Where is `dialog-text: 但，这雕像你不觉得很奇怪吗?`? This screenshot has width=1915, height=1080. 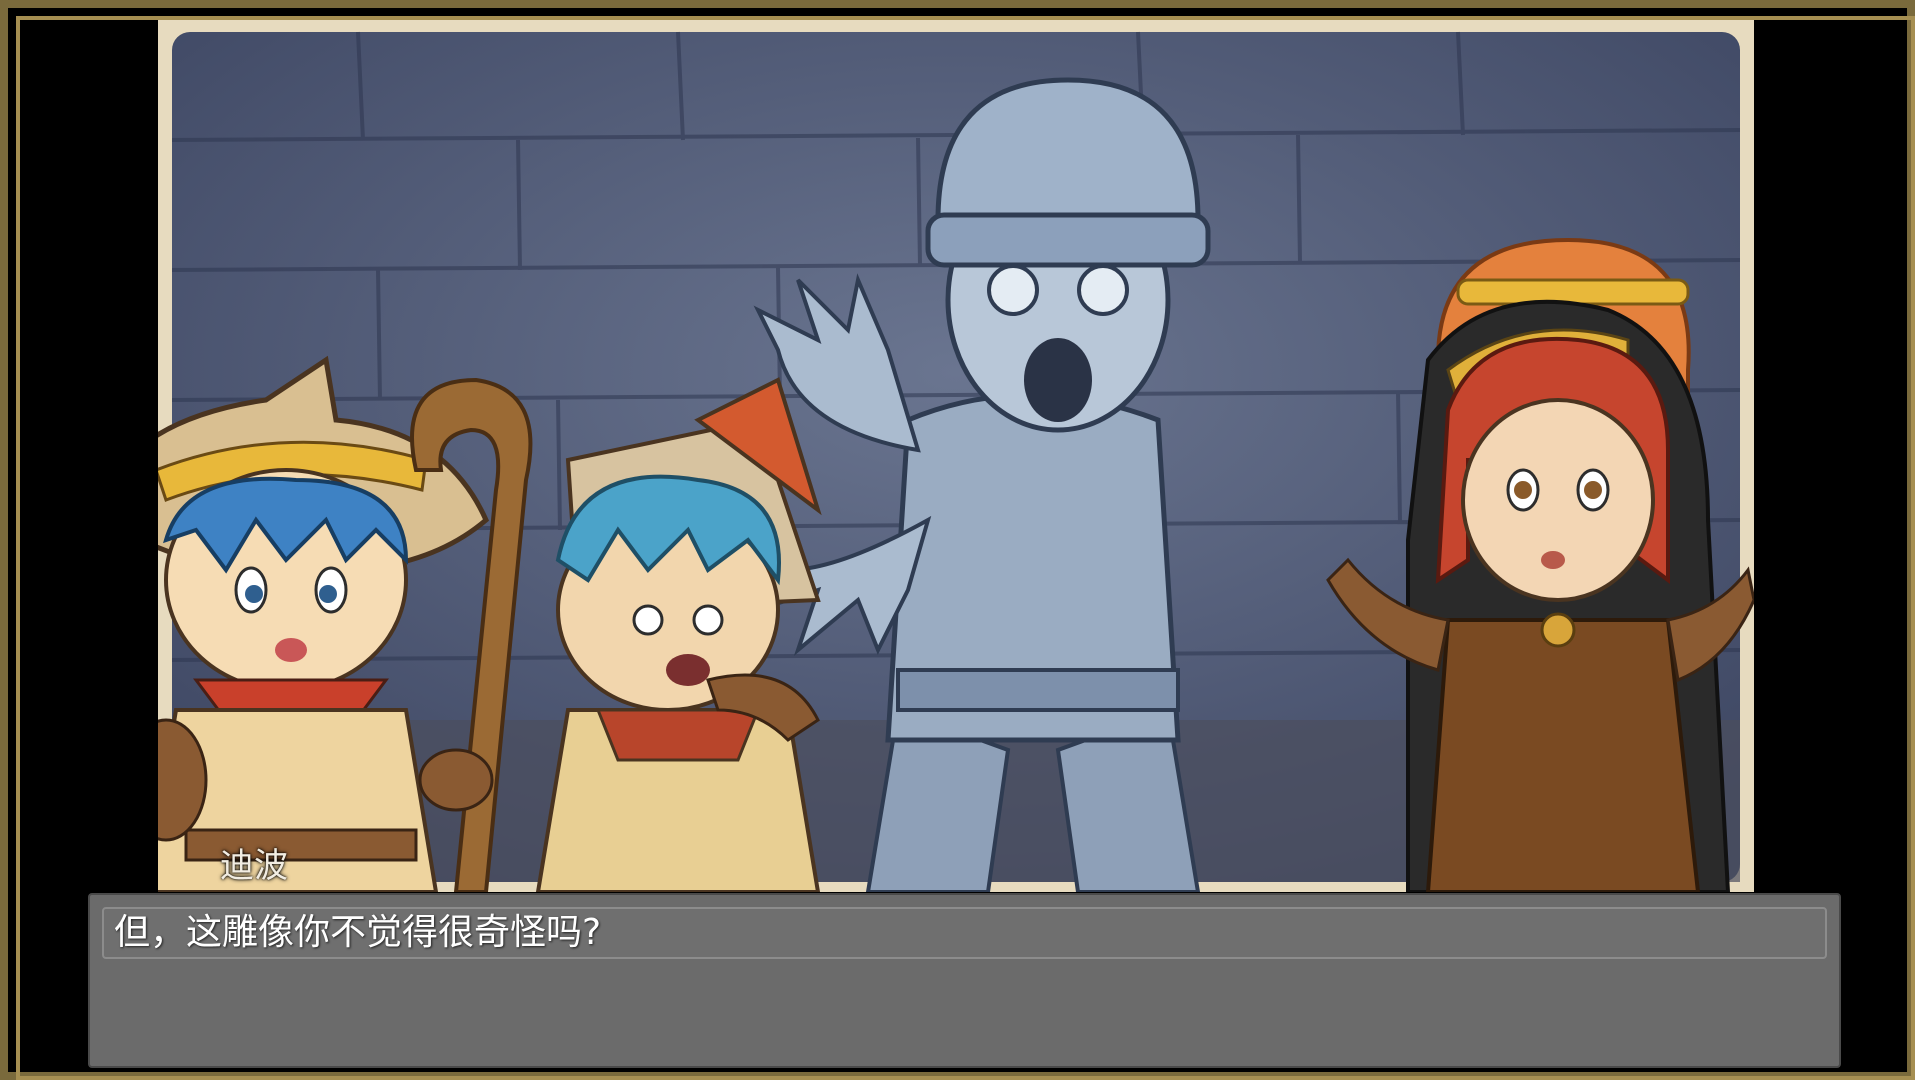
dialog-text: 但，这雕像你不觉得很奇怪吗? is located at coordinates (964, 933).